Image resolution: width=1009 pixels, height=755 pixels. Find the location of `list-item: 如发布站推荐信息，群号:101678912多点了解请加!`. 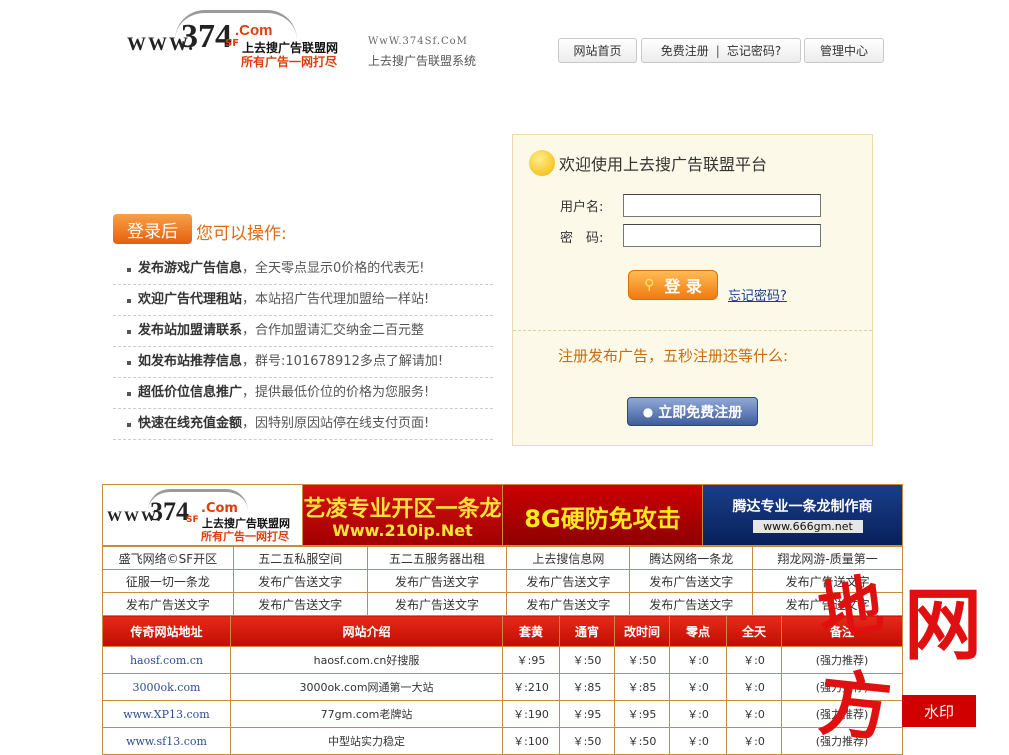

list-item: 如发布站推荐信息，群号:101678912多点了解请加! is located at coordinates (303, 362).